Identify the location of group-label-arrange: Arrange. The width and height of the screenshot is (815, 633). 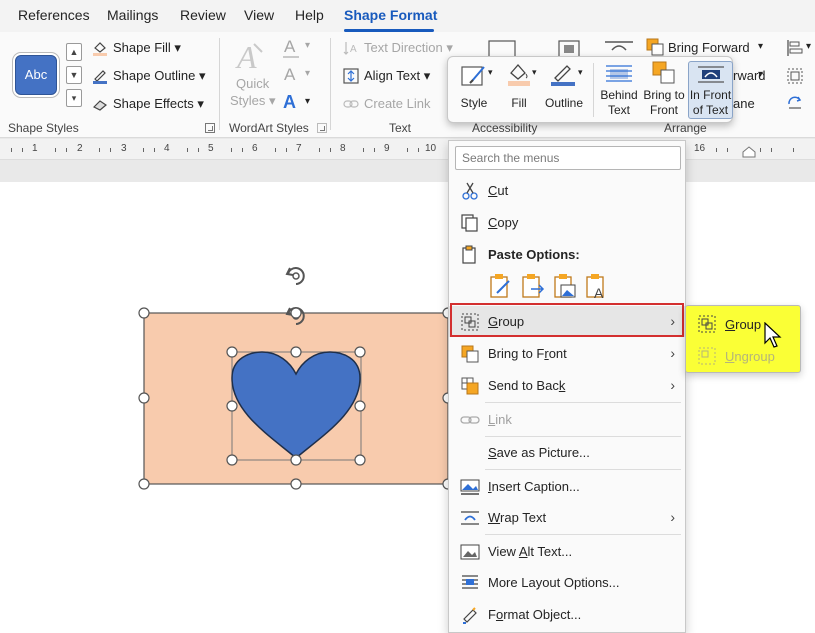
(685, 128).